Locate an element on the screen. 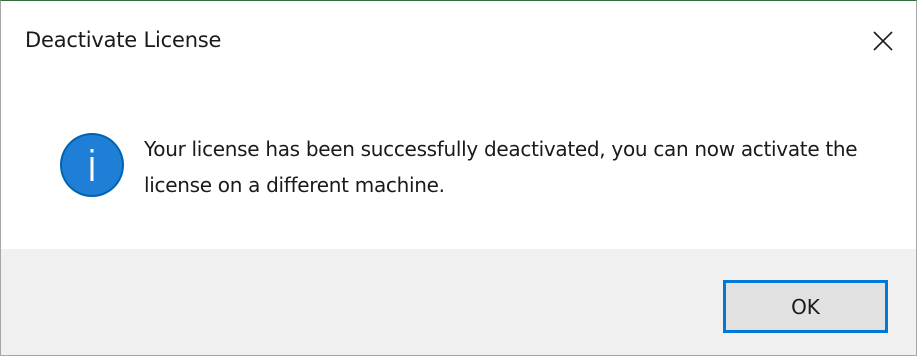 The image size is (917, 356). close-button is located at coordinates (883, 41).